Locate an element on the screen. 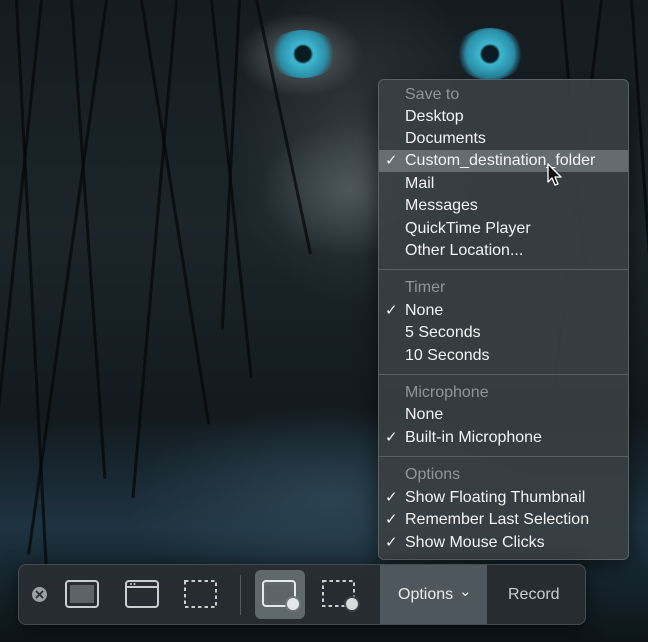 The height and width of the screenshot is (642, 648). menu-item-show-floating-thumbnail: ✓ Show Floating Thumbnail is located at coordinates (503, 498).